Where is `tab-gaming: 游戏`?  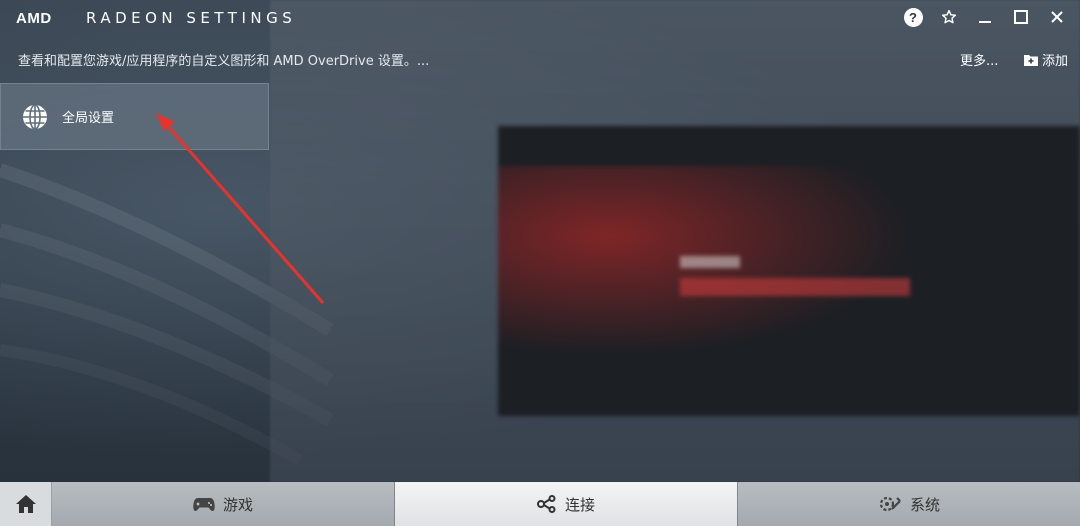
tab-gaming: 游戏 is located at coordinates (223, 504).